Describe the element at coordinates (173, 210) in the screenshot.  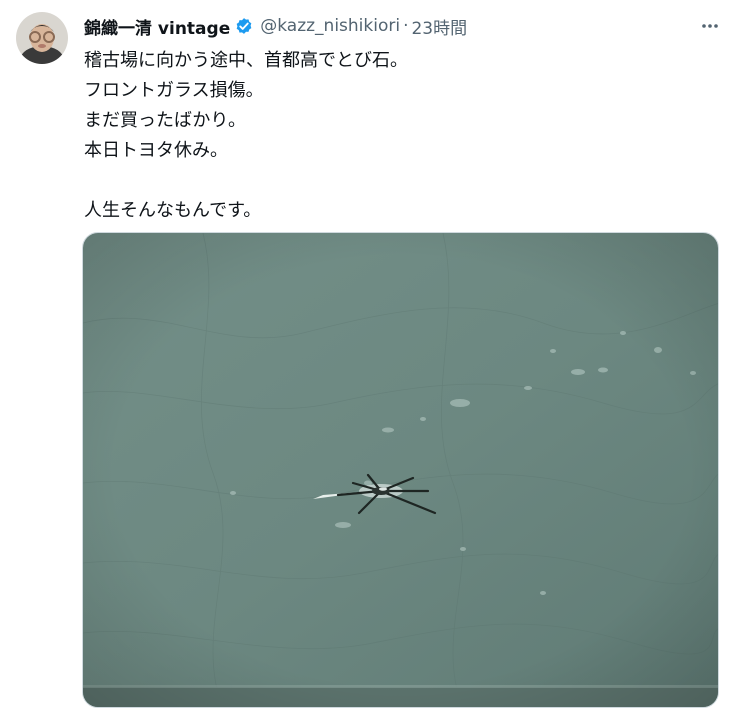
I see `tweet-text-line: 人生そんなもんです。` at that location.